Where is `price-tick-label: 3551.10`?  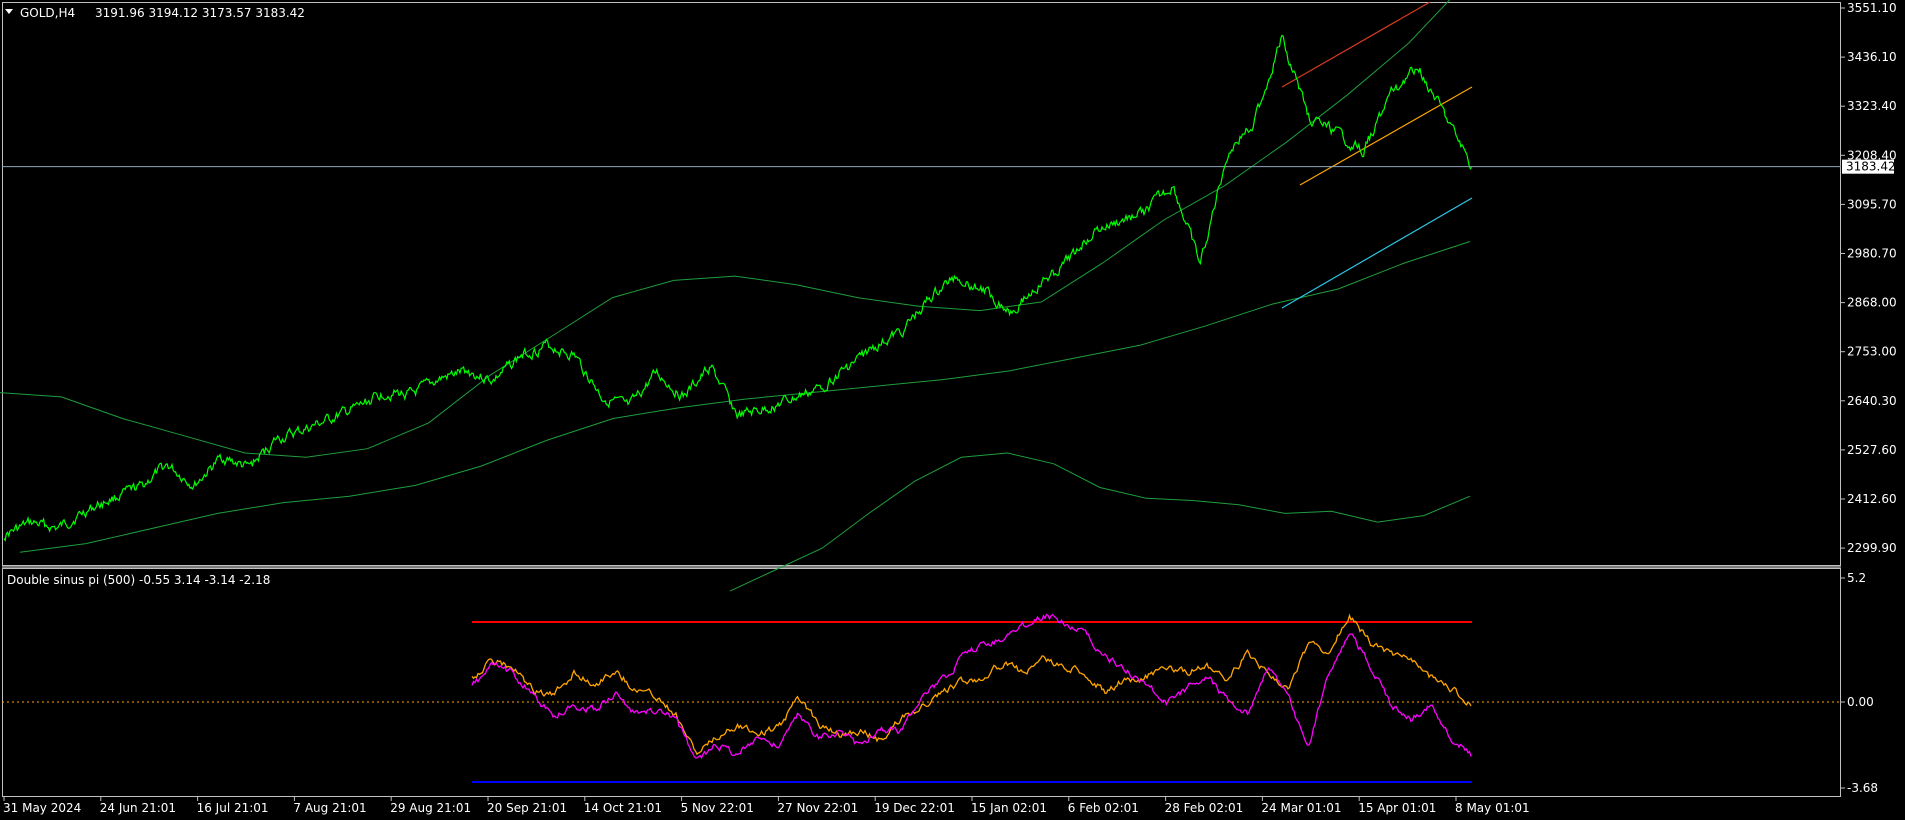
price-tick-label: 3551.10 is located at coordinates (1872, 8).